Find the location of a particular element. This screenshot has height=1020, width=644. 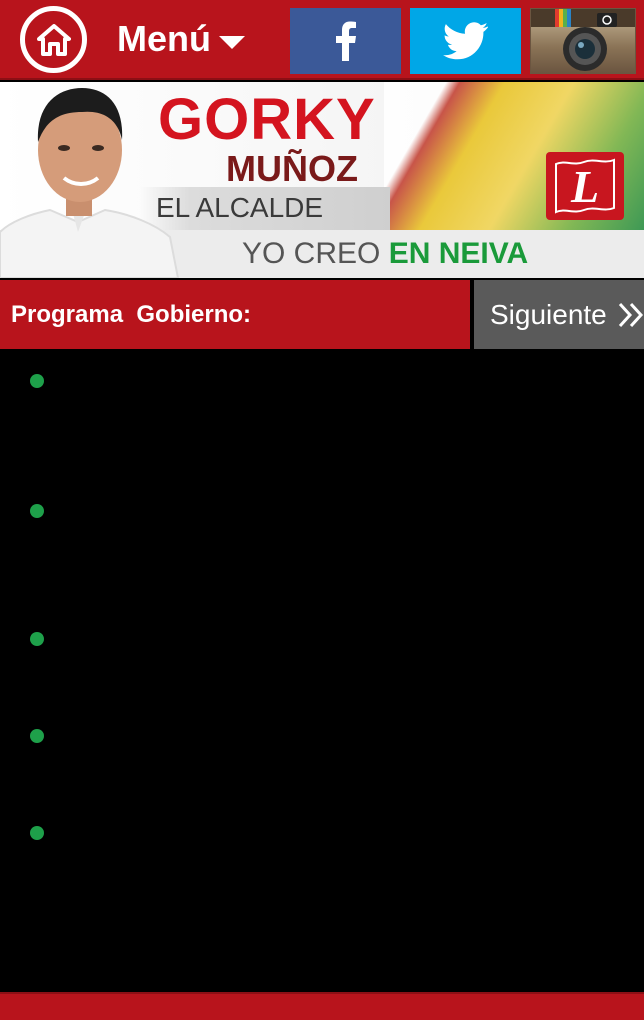

menu-label: Menú is located at coordinates (164, 38).